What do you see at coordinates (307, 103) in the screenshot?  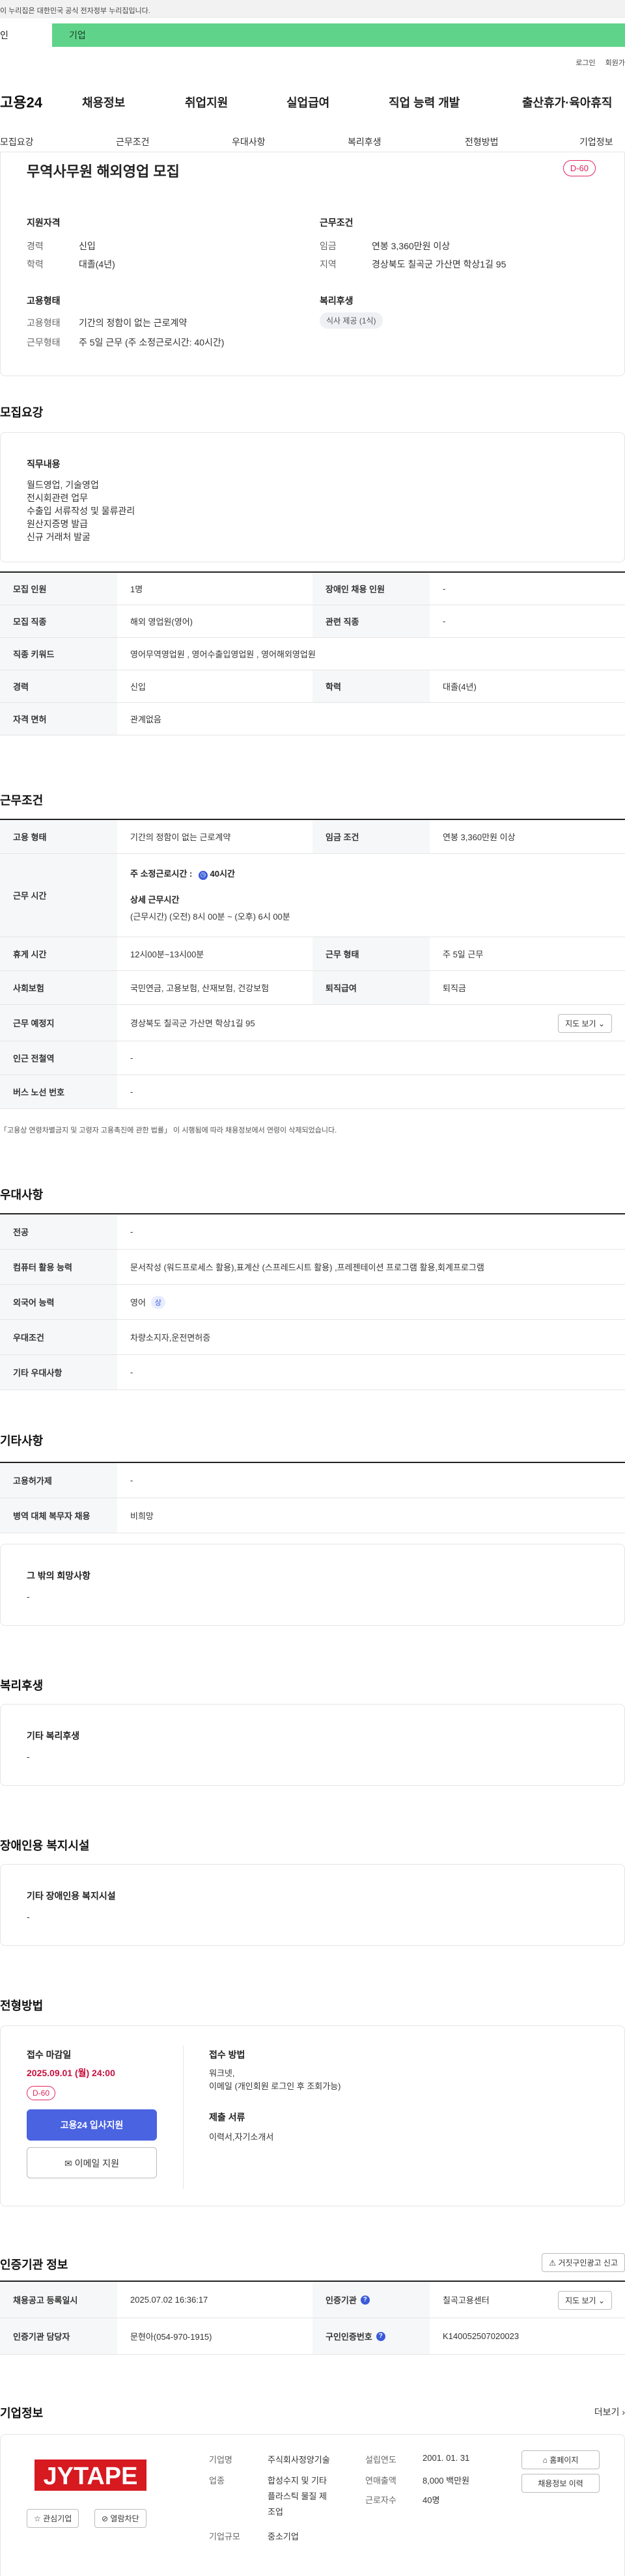 I see `gnb-menu-benefit: 실업급여` at bounding box center [307, 103].